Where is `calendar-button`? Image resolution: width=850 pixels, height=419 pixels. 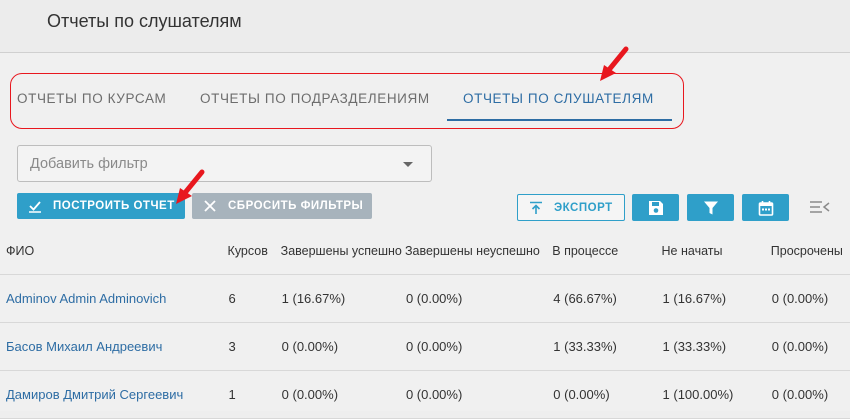 calendar-button is located at coordinates (765, 207).